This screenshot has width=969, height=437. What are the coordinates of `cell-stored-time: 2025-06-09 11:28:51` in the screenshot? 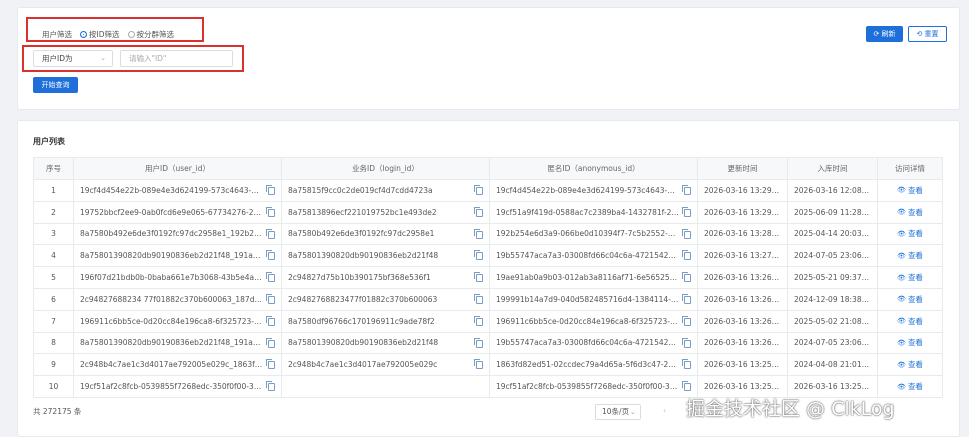 It's located at (832, 212).